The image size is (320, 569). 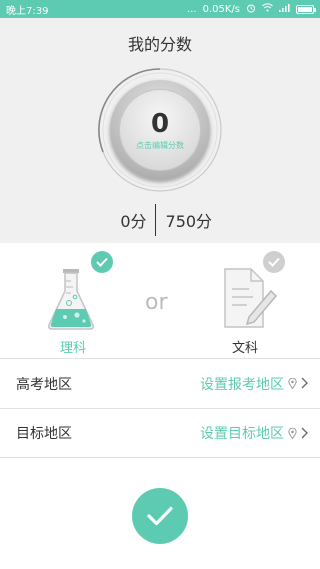 I want to click on target-region-label: 目标地区, so click(x=44, y=434).